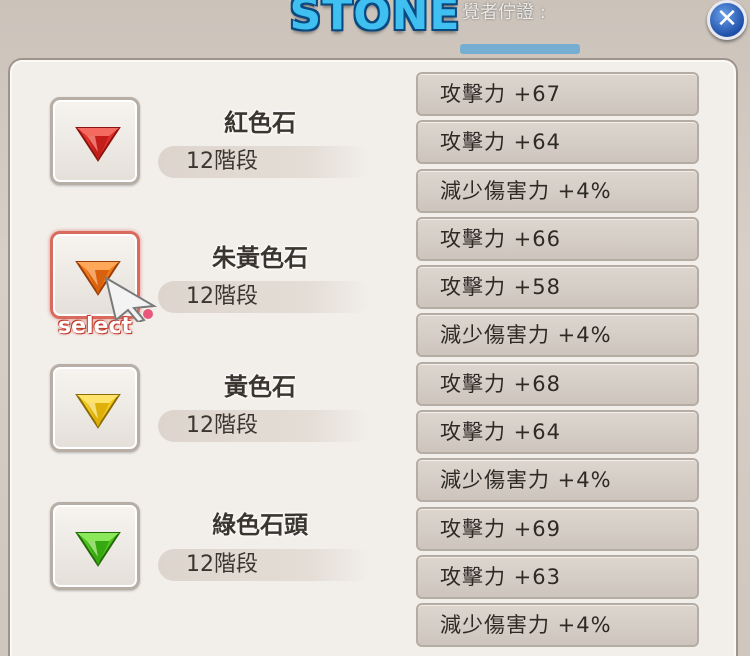  Describe the element at coordinates (260, 258) in the screenshot. I see `stone-name: 朱黃色石` at that location.